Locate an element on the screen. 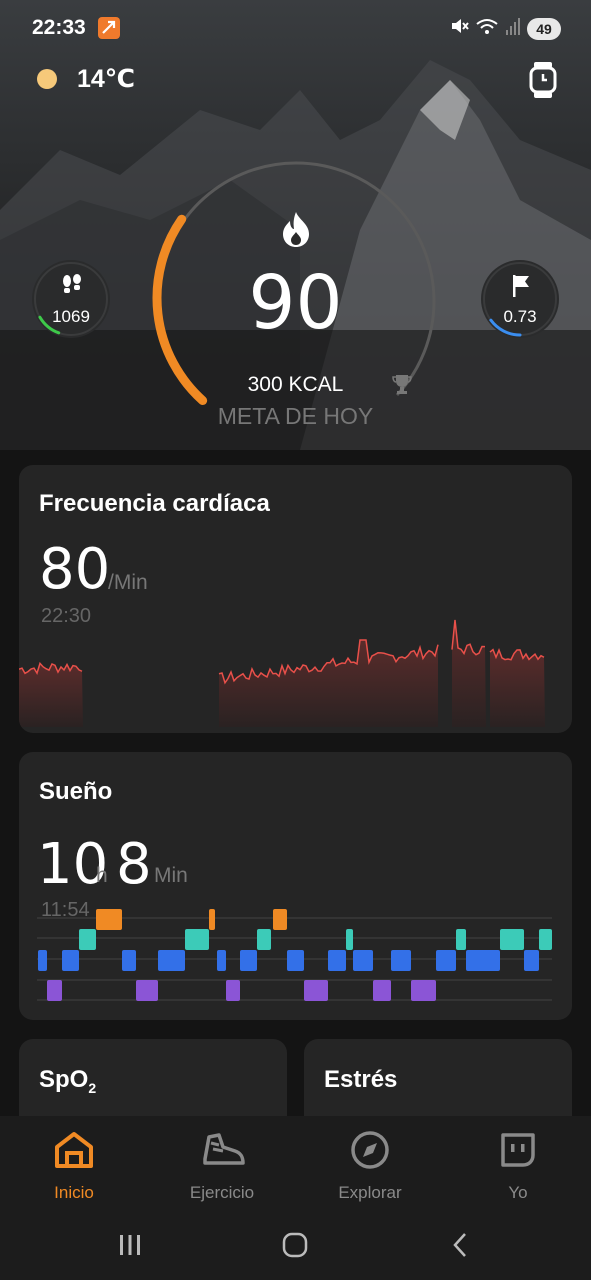  heart-rate-chart is located at coordinates (282, 673).